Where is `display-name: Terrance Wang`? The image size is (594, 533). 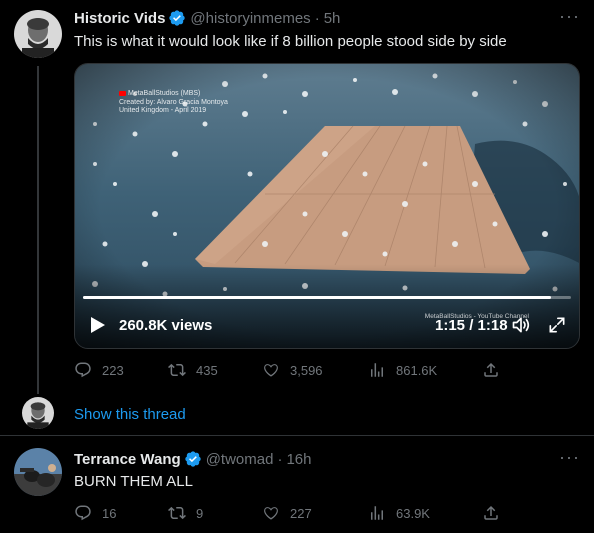
display-name: Terrance Wang is located at coordinates (127, 459).